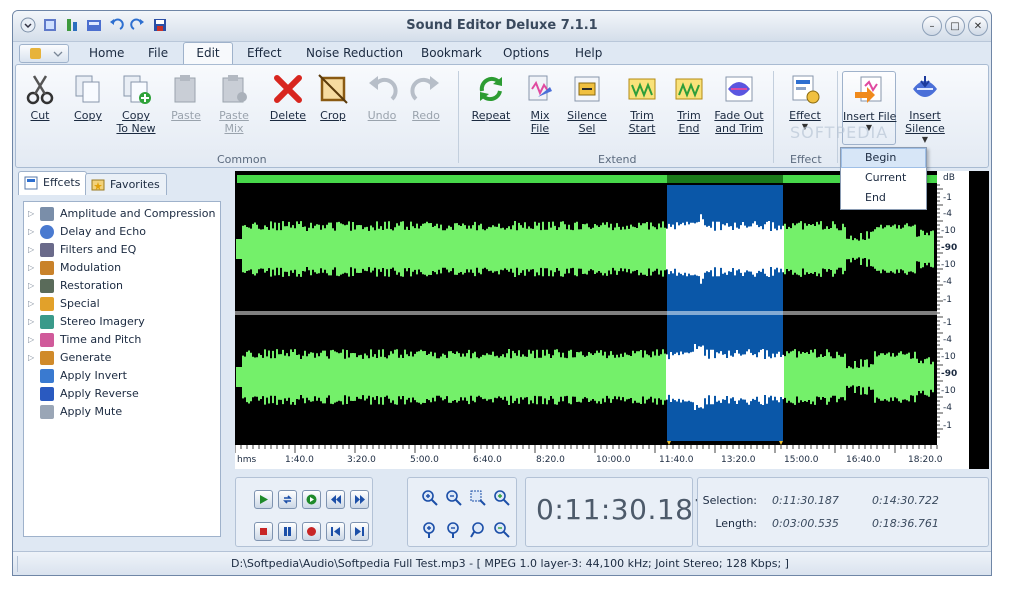 The width and height of the screenshot is (1012, 592). What do you see at coordinates (47, 394) in the screenshot?
I see `reverse-icon` at bounding box center [47, 394].